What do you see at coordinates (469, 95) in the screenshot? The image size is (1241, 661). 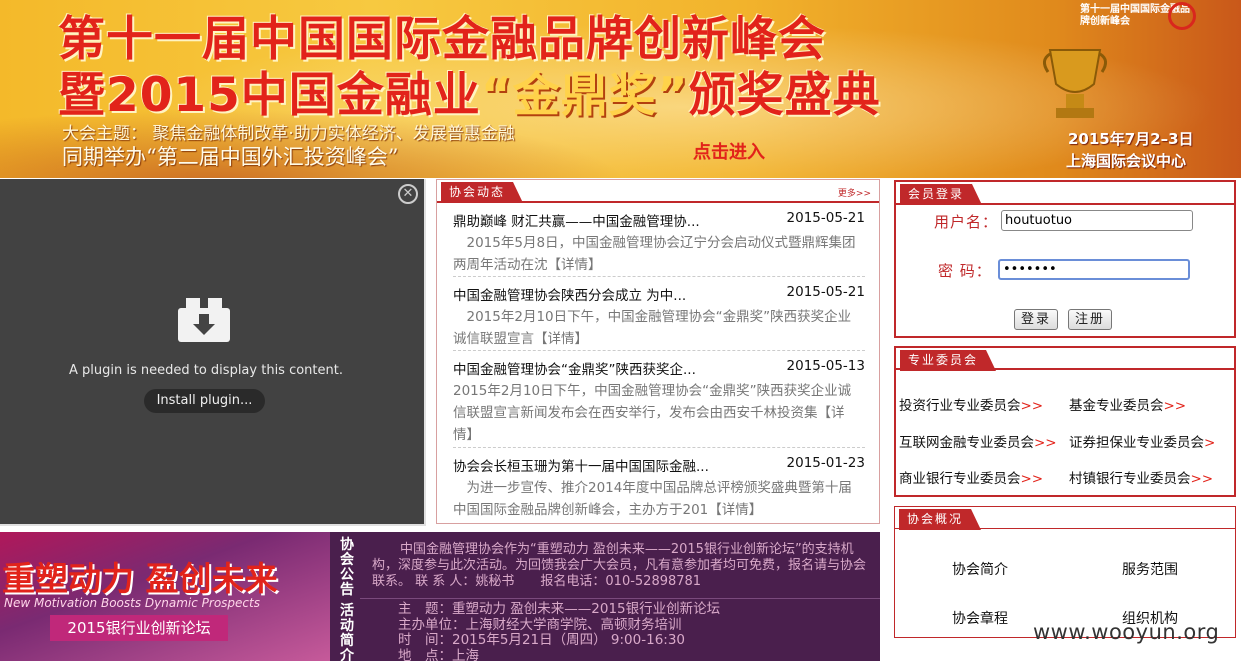 I see `banner-title-line2: 暨2015中国金融业“金鼎奖”颁奖盛典` at bounding box center [469, 95].